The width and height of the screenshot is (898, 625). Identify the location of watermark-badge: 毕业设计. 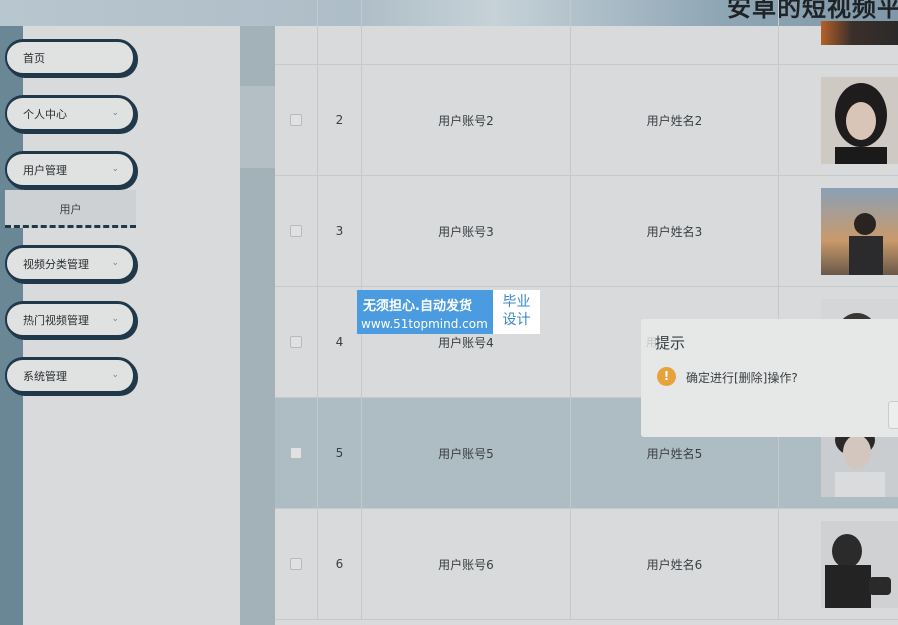
(516, 311).